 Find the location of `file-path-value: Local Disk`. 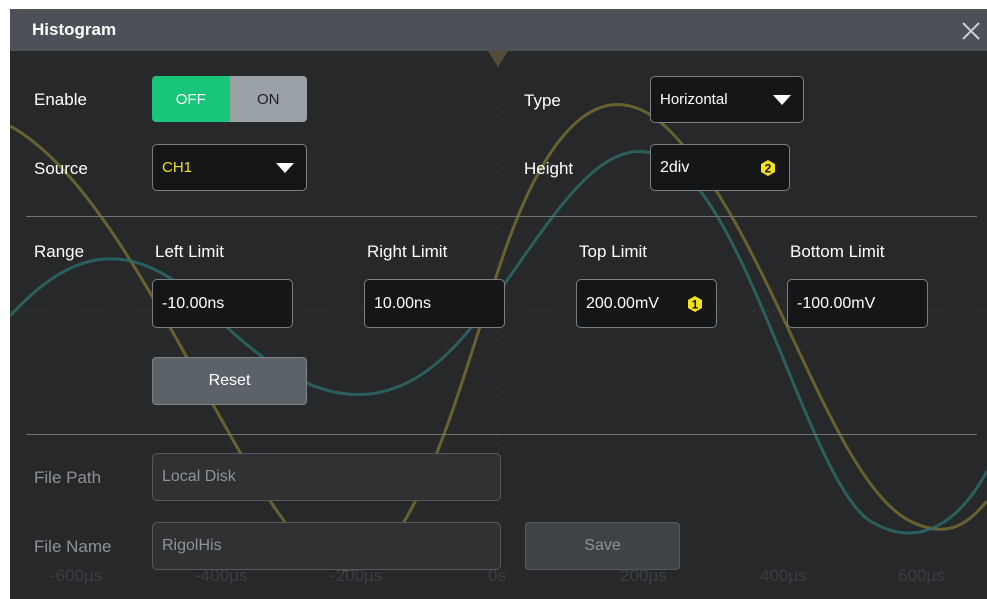

file-path-value: Local Disk is located at coordinates (199, 476).